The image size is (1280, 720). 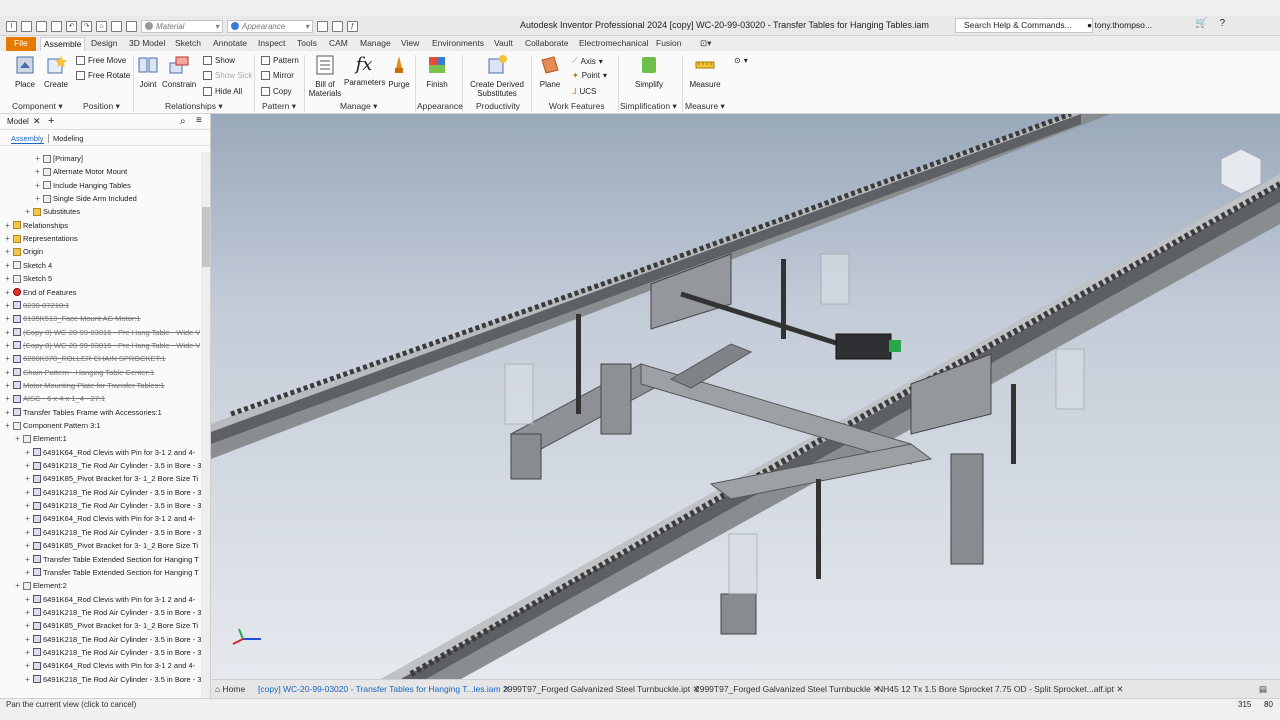 What do you see at coordinates (52, 211) in the screenshot?
I see `tree-item: + Substitutes` at bounding box center [52, 211].